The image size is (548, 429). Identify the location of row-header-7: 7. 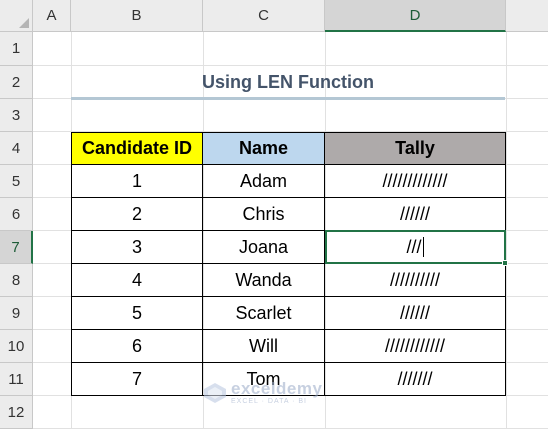
(16, 247).